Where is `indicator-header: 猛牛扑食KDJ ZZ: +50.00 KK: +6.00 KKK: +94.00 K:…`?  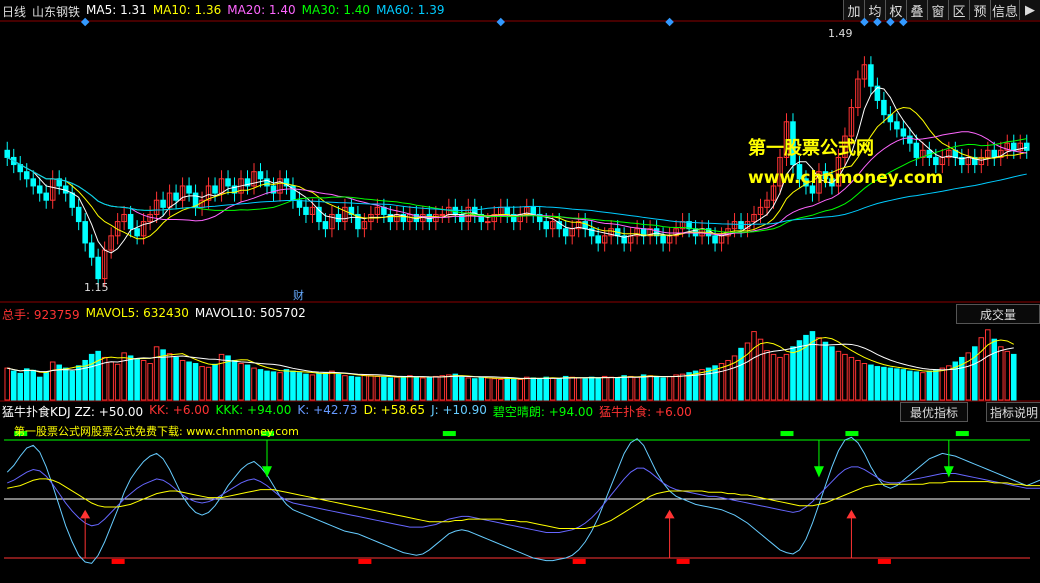 indicator-header: 猛牛扑食KDJ ZZ: +50.00 KK: +6.00 KKK: +94.00 K:… is located at coordinates (350, 411).